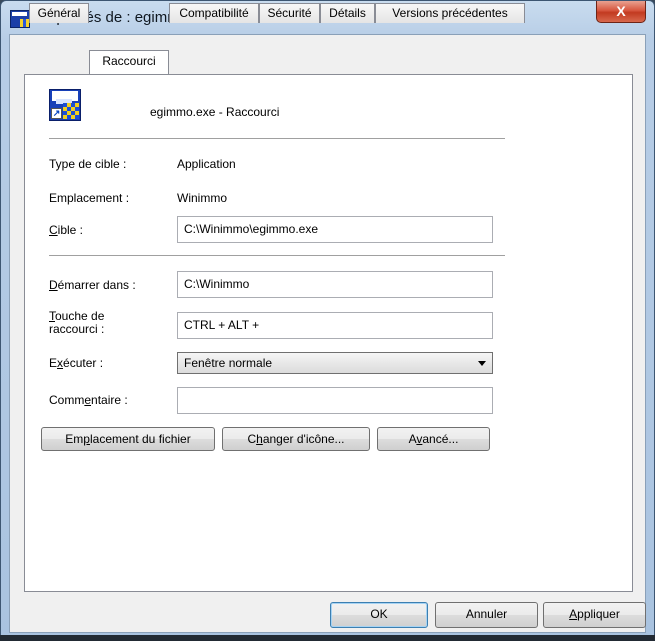 The image size is (655, 641). Describe the element at coordinates (450, 13) in the screenshot. I see `tab-versions-precedentes: Versions précédentes` at that location.